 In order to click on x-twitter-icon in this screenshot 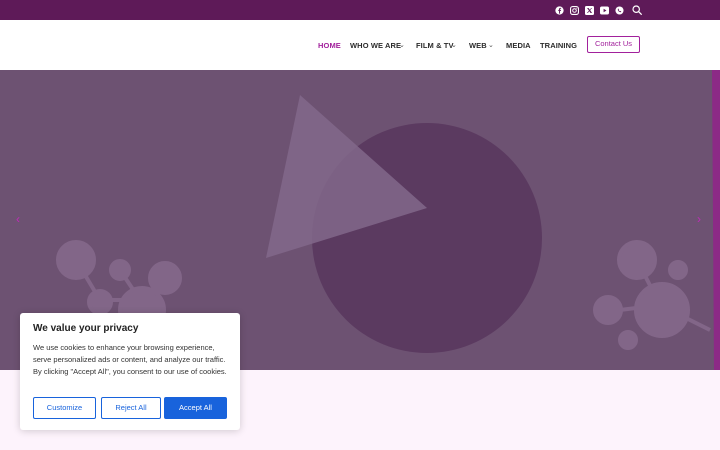, I will do `click(589, 10)`.